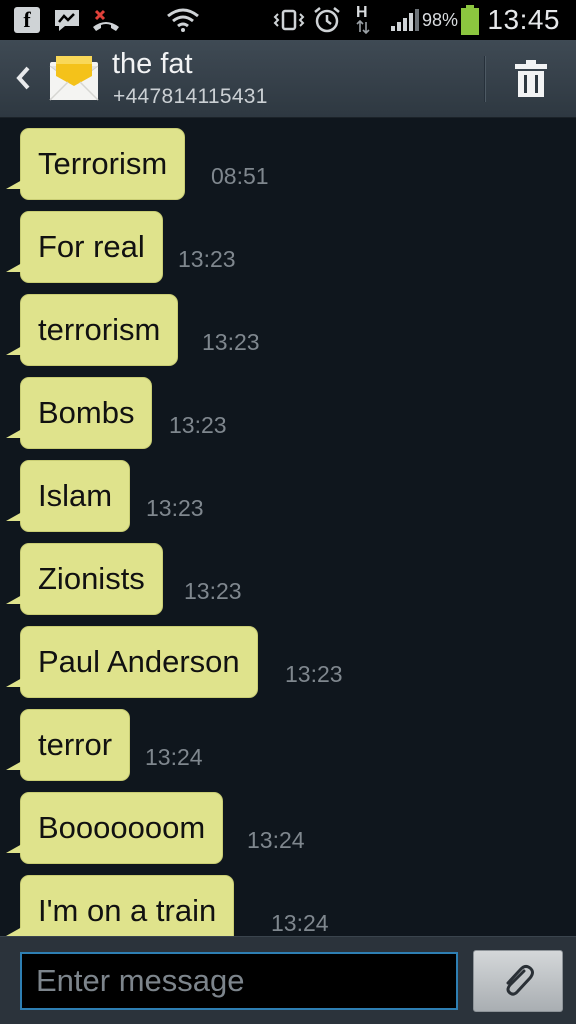  Describe the element at coordinates (120, 905) in the screenshot. I see `message-bubble: I'm on a train` at that location.